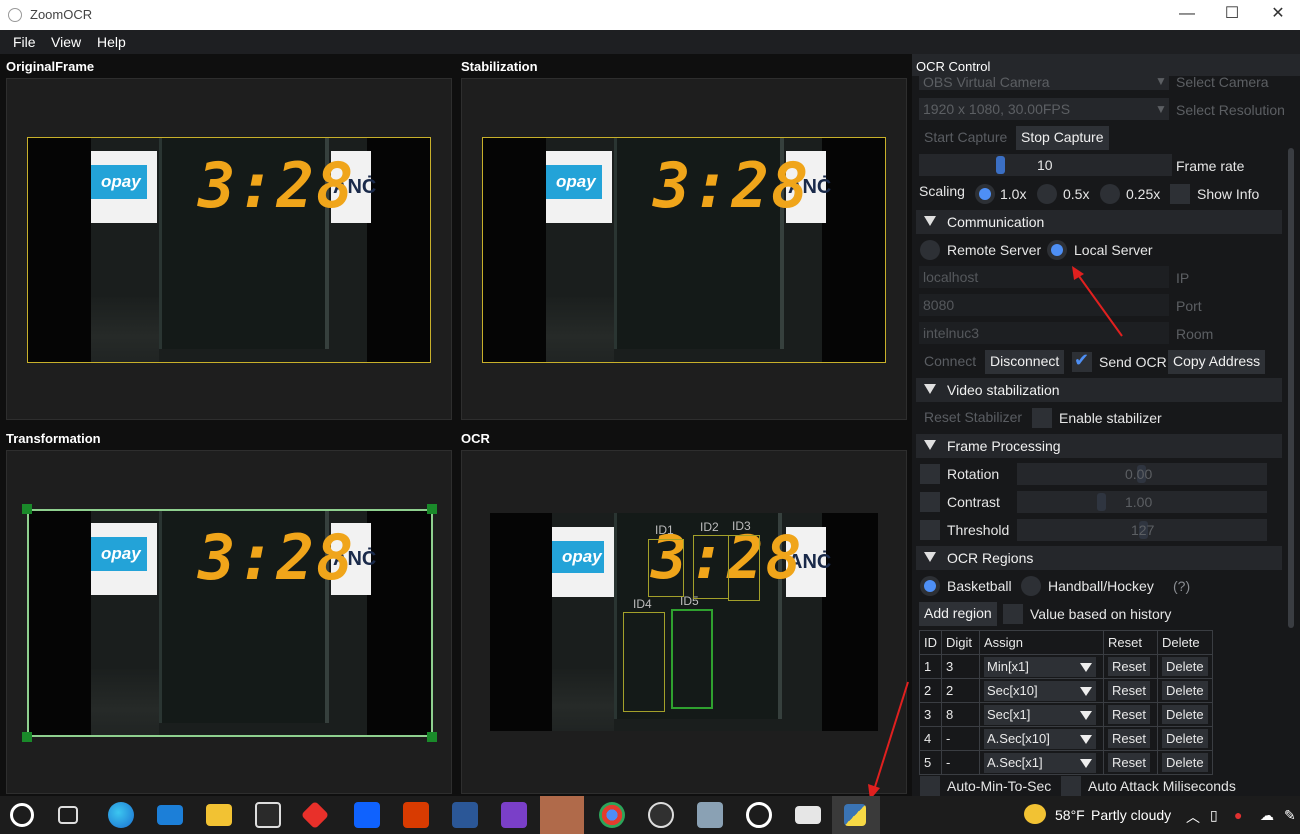 The height and width of the screenshot is (834, 1300). What do you see at coordinates (1042, 418) in the screenshot?
I see `enable-stabilizer-checkbox` at bounding box center [1042, 418].